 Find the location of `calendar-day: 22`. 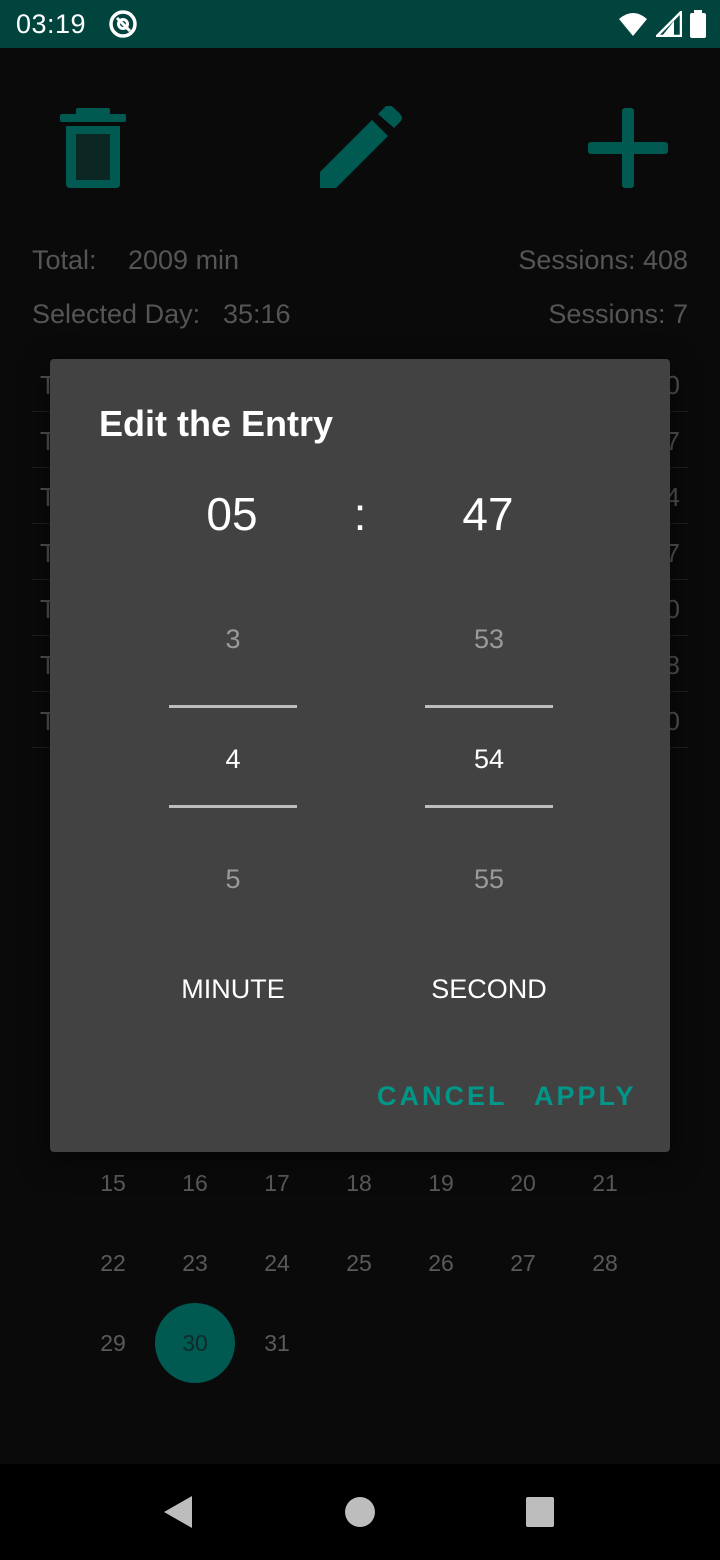

calendar-day: 22 is located at coordinates (113, 1263).